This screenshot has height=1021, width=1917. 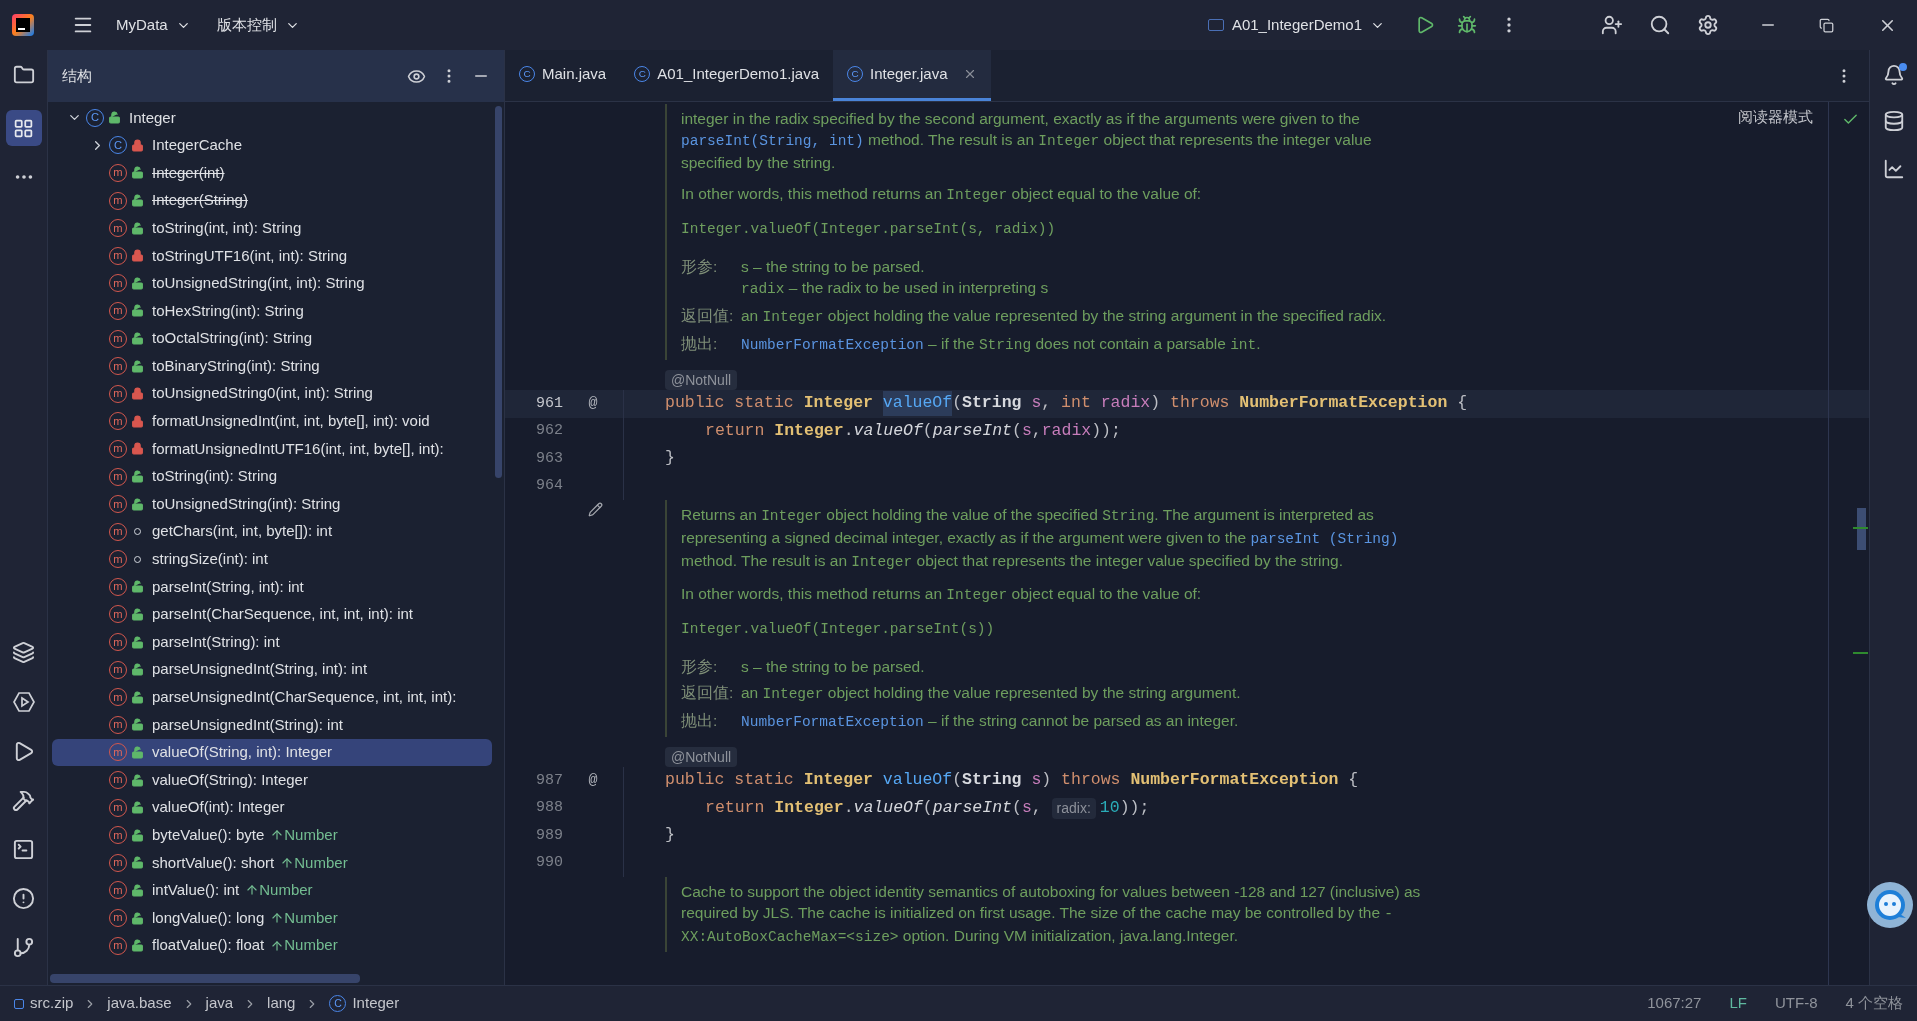 I want to click on tree-item: m toOctalString(int): String, so click(x=272, y=338).